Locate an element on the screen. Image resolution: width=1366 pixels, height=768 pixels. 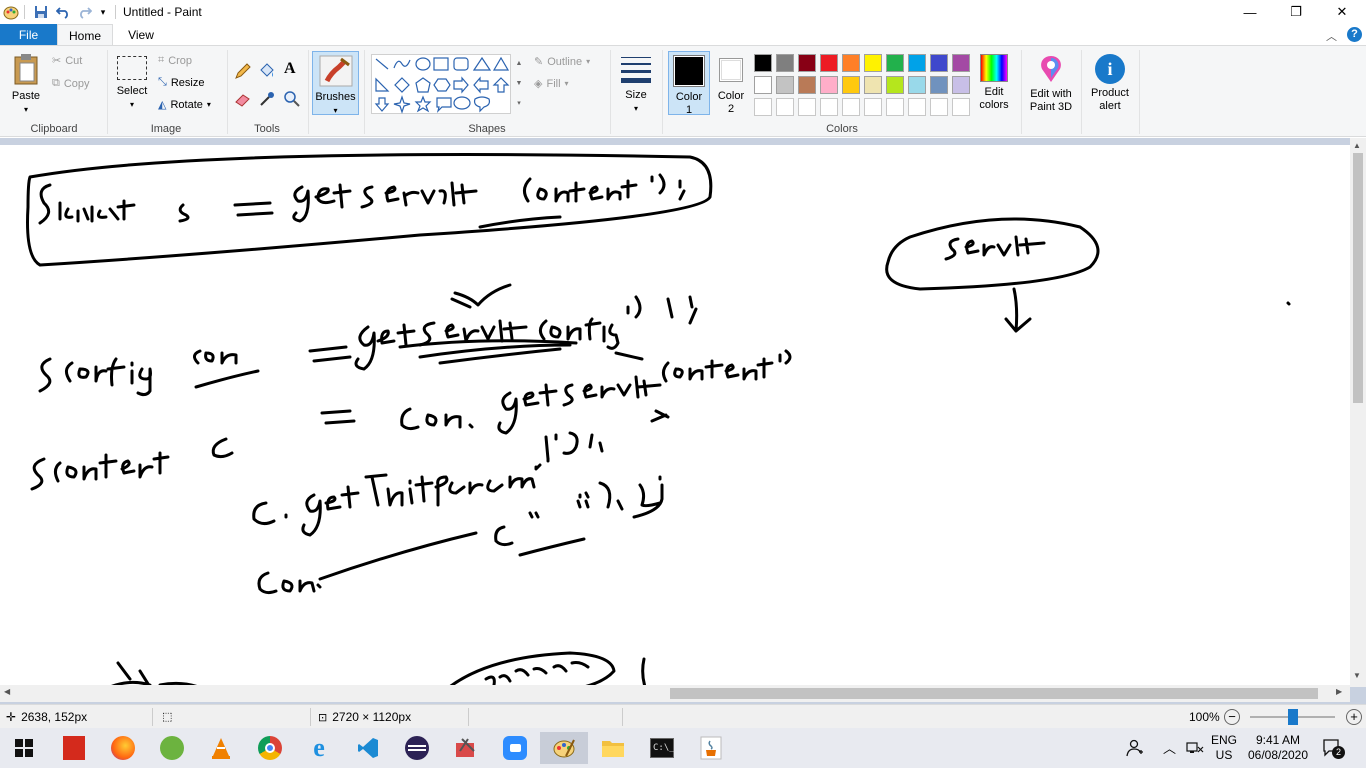
java-taskbar-item is located at coordinates (711, 748).